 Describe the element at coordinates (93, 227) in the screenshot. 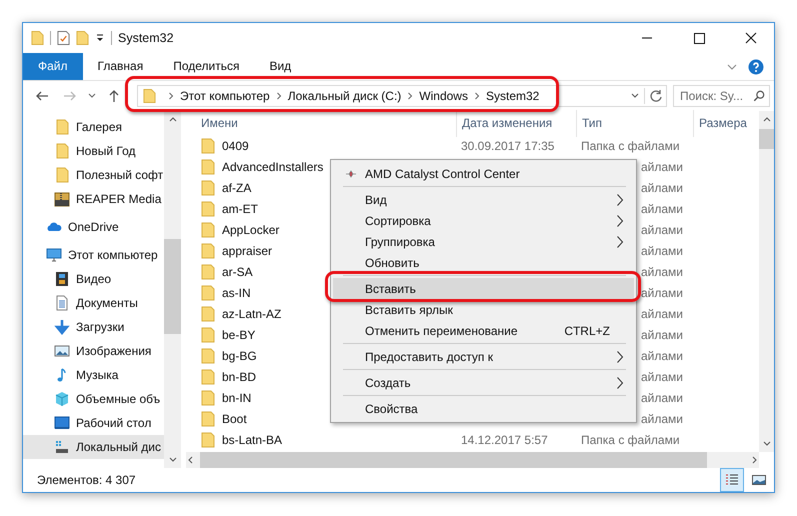

I see `nav-item: OneDrive` at that location.